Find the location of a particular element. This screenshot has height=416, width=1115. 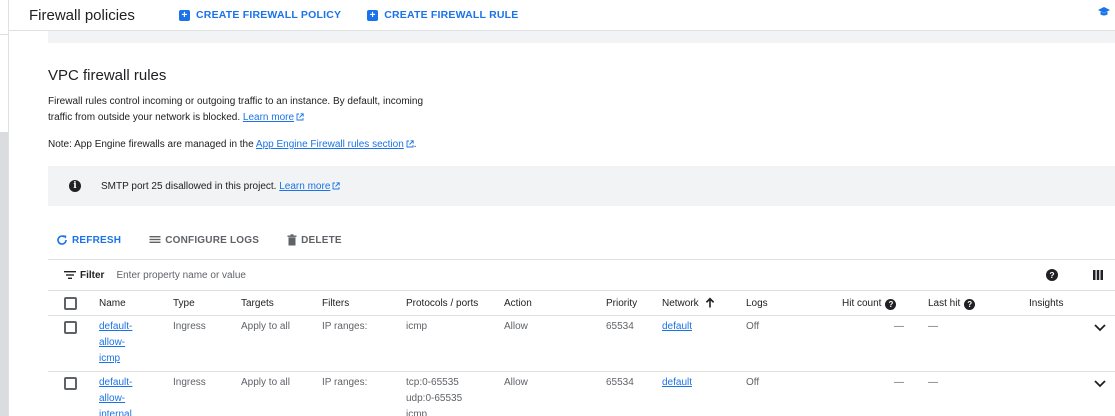

rule-action: Allow is located at coordinates (516, 326).